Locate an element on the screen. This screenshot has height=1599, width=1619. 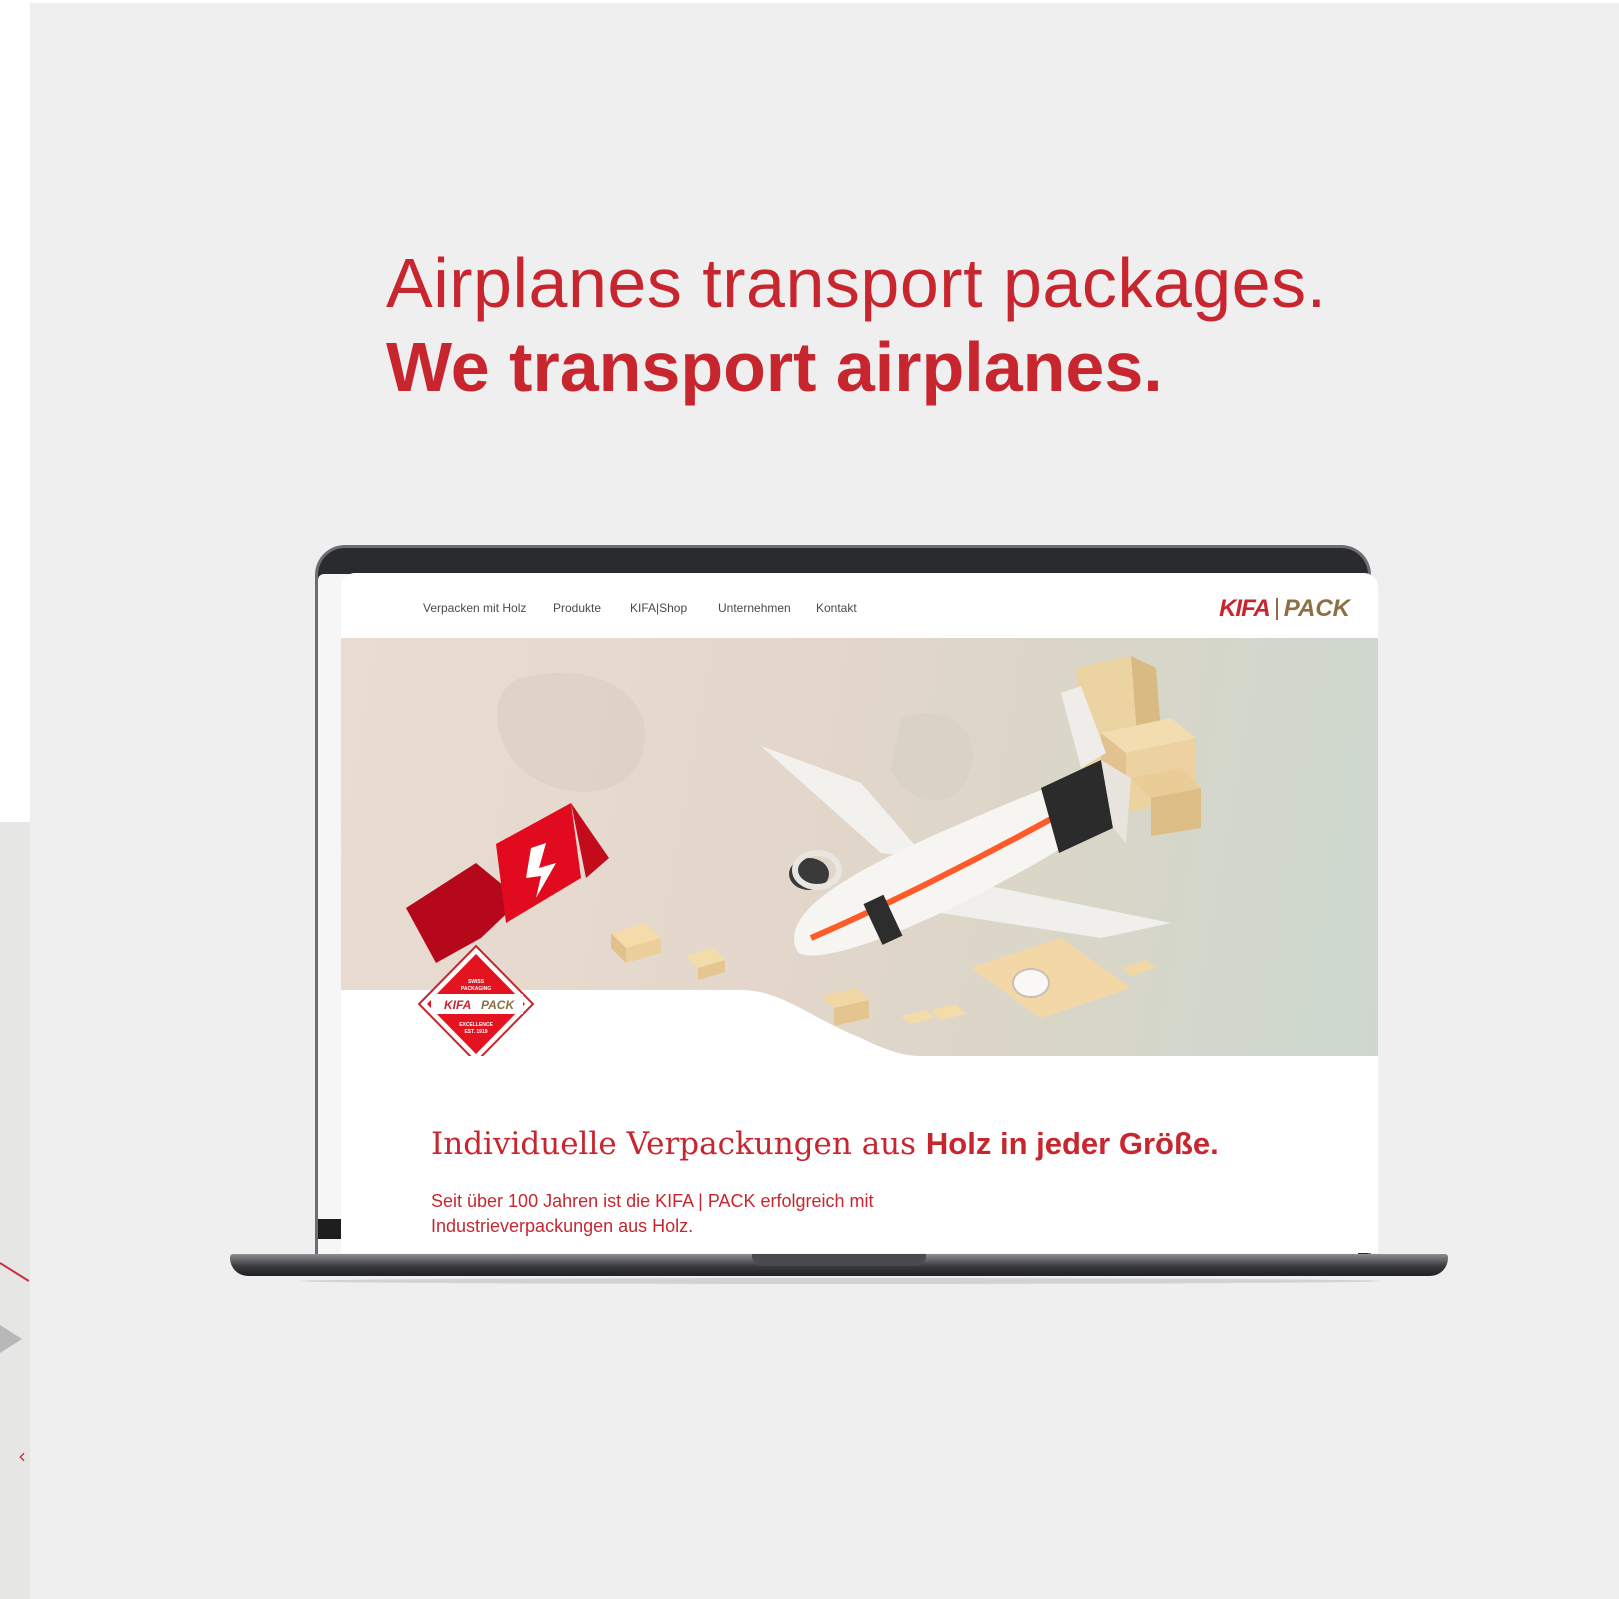
nav-item-unternehmen: Unternehmen is located at coordinates (754, 608).